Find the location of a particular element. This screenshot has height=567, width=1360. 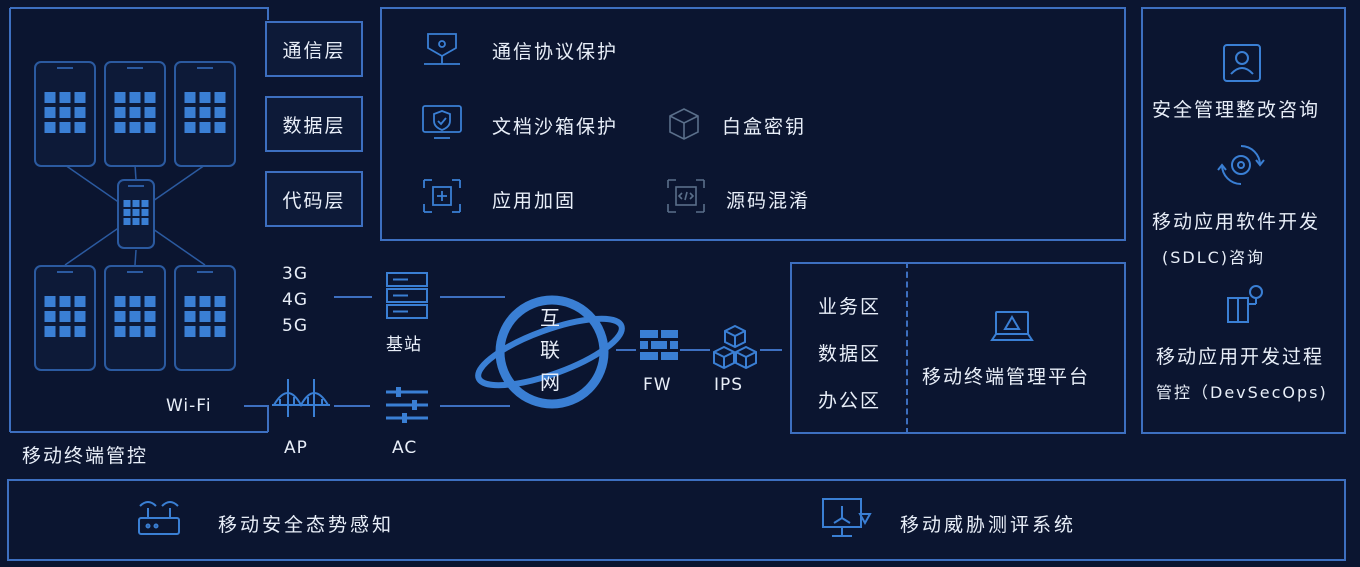

gear-cycle-icon is located at coordinates (1241, 165).